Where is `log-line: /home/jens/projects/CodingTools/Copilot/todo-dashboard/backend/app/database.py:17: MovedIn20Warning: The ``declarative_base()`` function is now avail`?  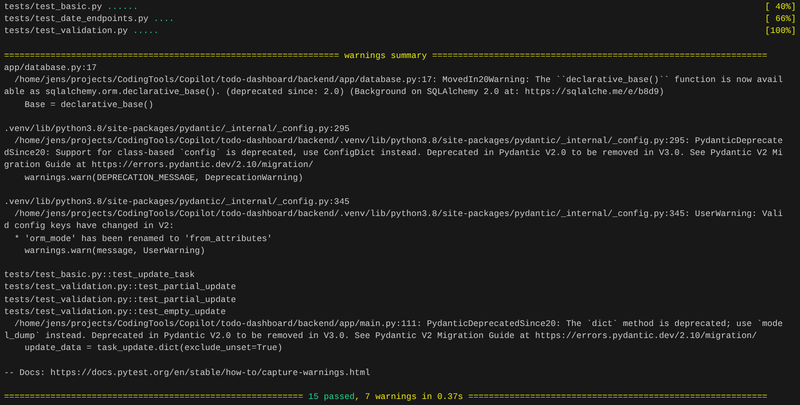 log-line: /home/jens/projects/CodingTools/Copilot/todo-dashboard/backend/app/database.py:17: MovedIn20Warning: The ``declarative_base()`` function is now avail is located at coordinates (398, 80).